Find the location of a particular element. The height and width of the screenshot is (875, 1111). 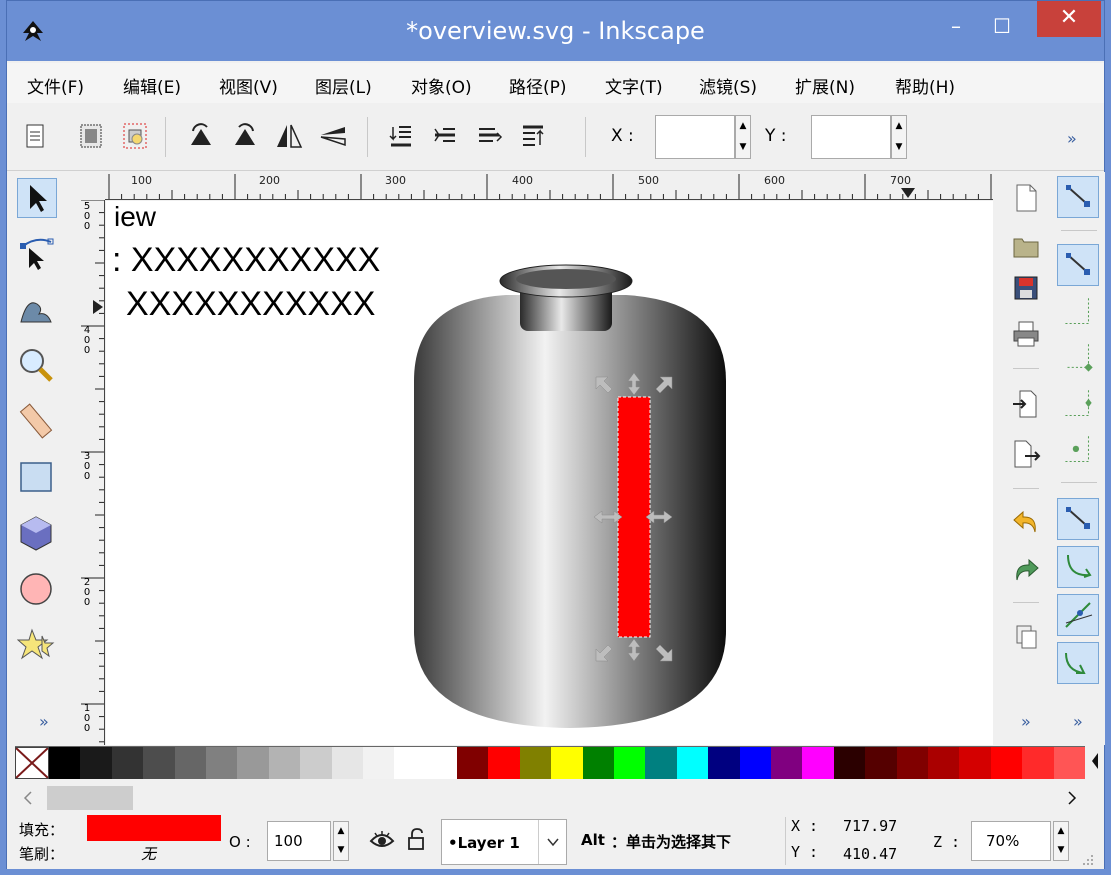

y-coordinate-input is located at coordinates (851, 137).